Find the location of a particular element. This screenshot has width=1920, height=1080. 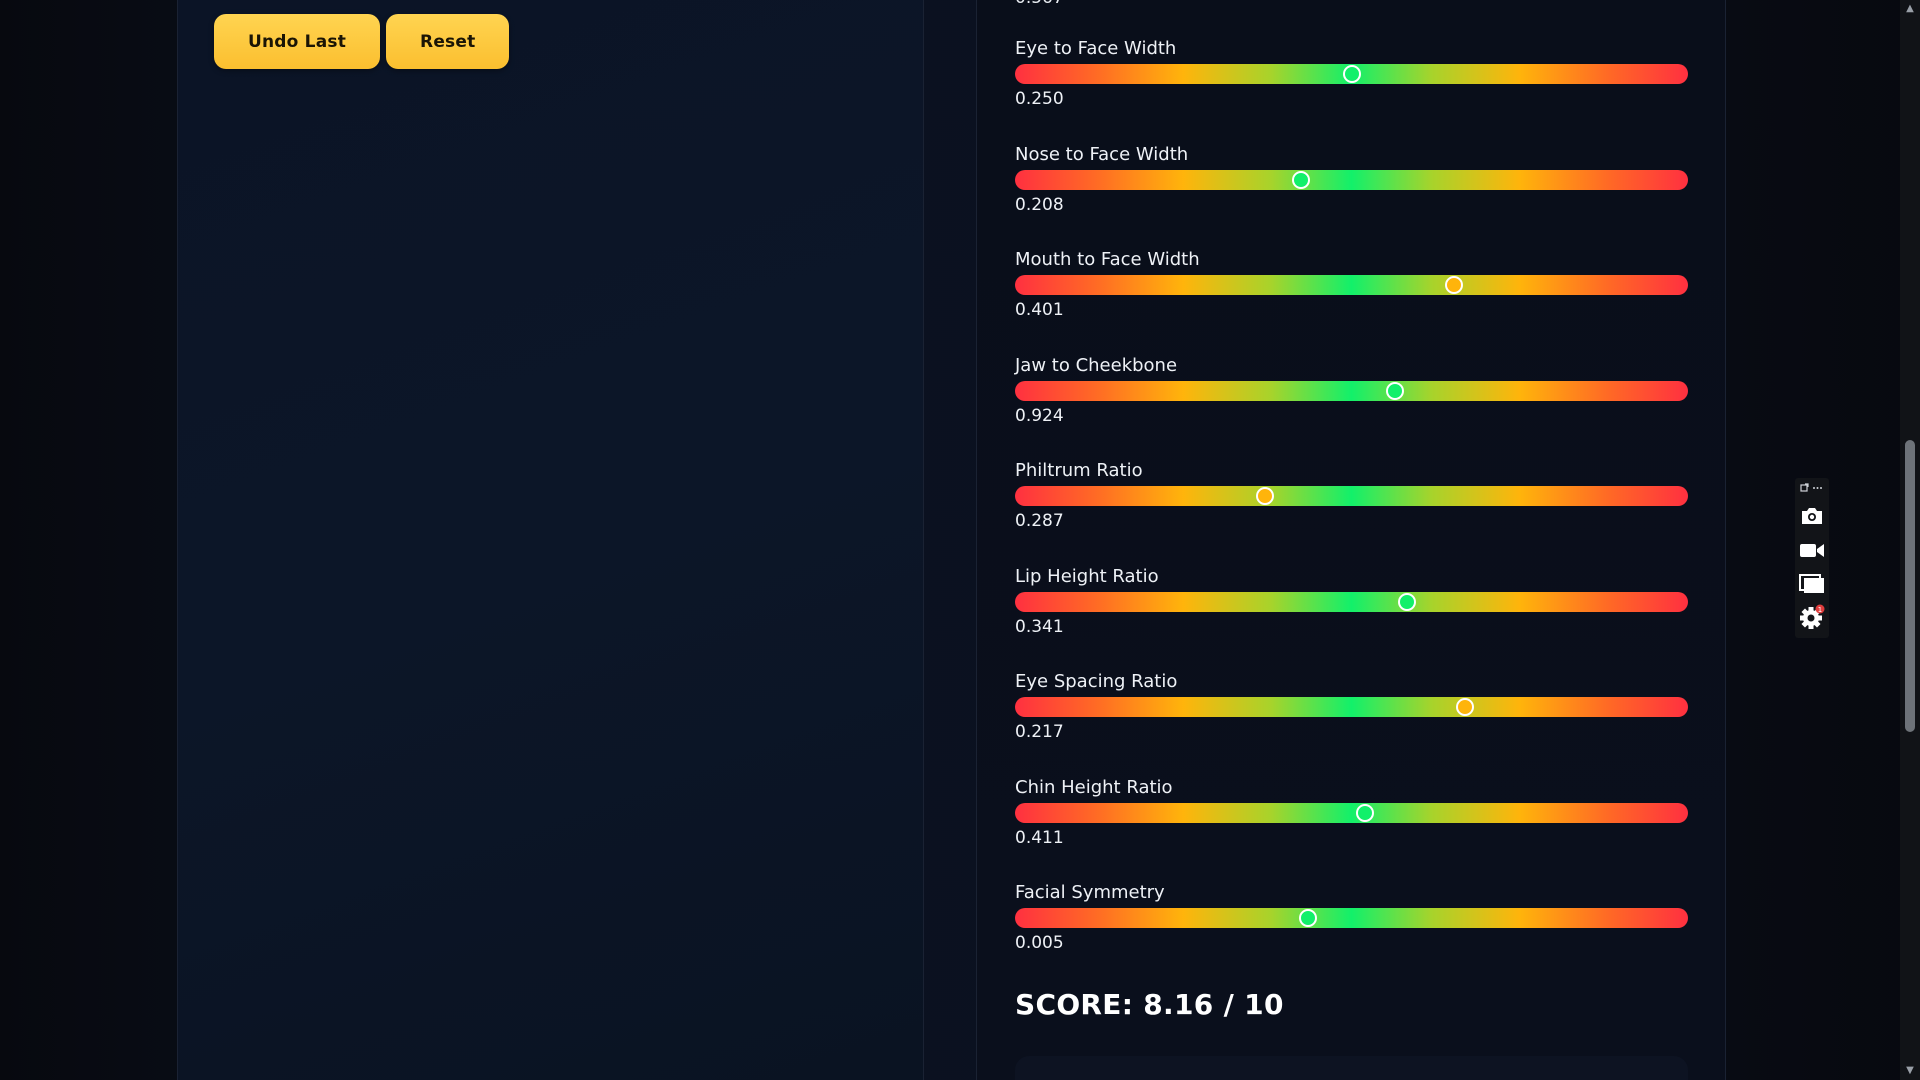

metric-value: 0.341 is located at coordinates (1039, 626).